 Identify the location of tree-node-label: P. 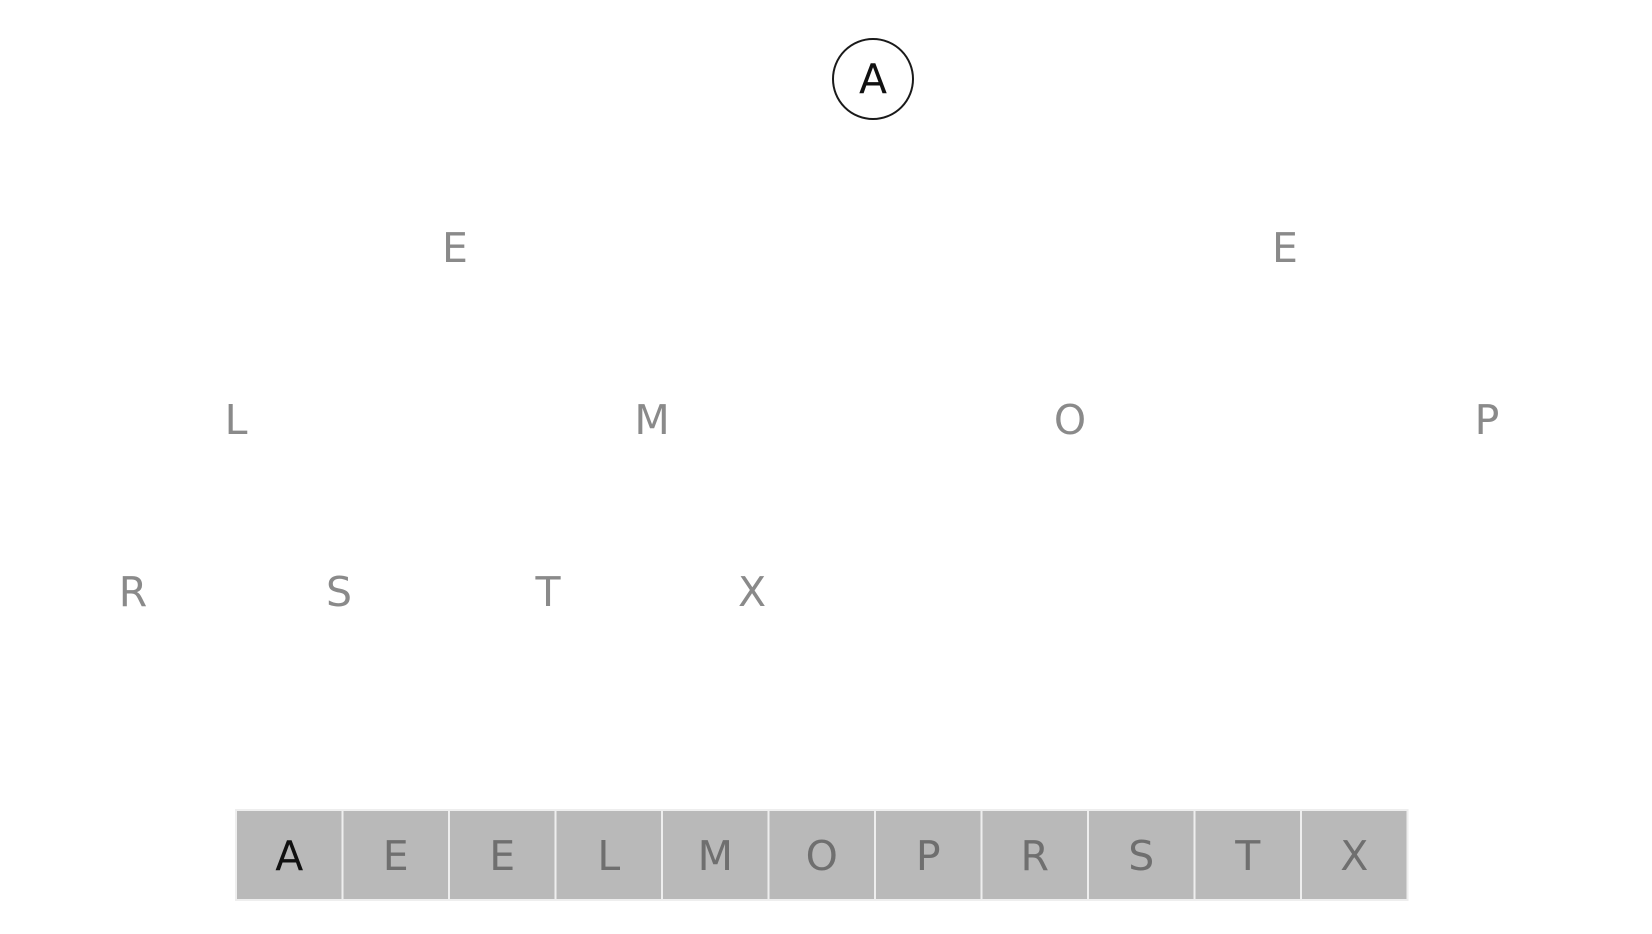
(1487, 420).